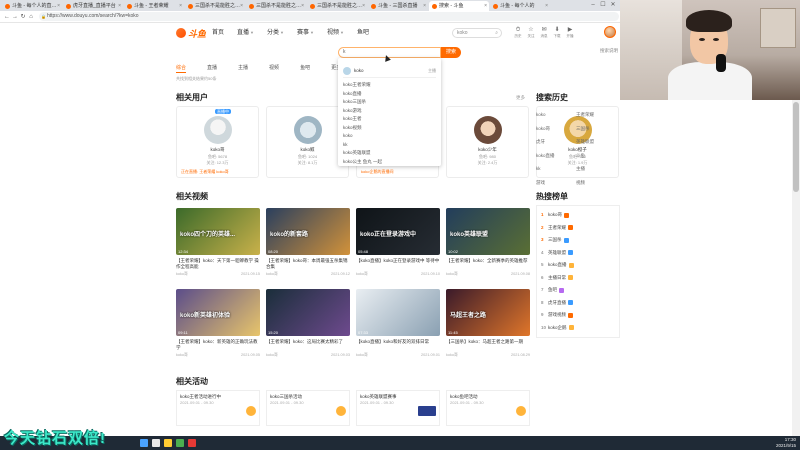 This screenshot has height=450, width=800. Describe the element at coordinates (389, 128) in the screenshot. I see `suggestion-item: koko视频` at that location.